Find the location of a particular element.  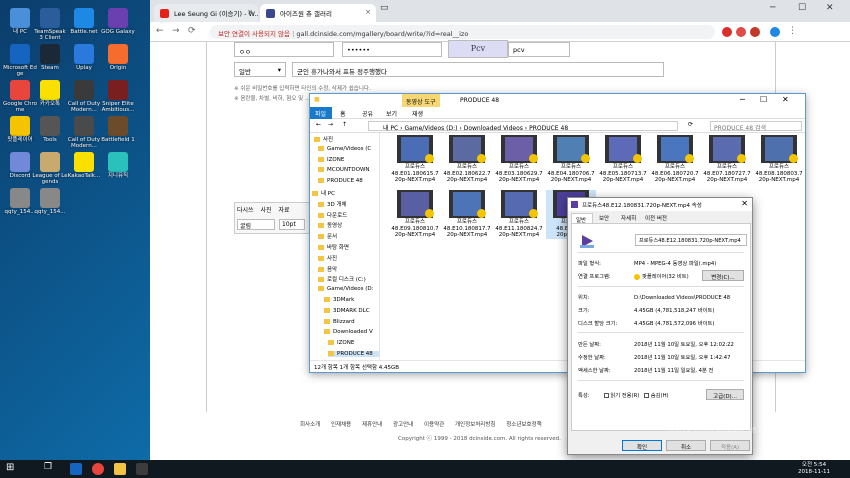

nav-item: MCOUNTDOWN is located at coordinates (344, 170).